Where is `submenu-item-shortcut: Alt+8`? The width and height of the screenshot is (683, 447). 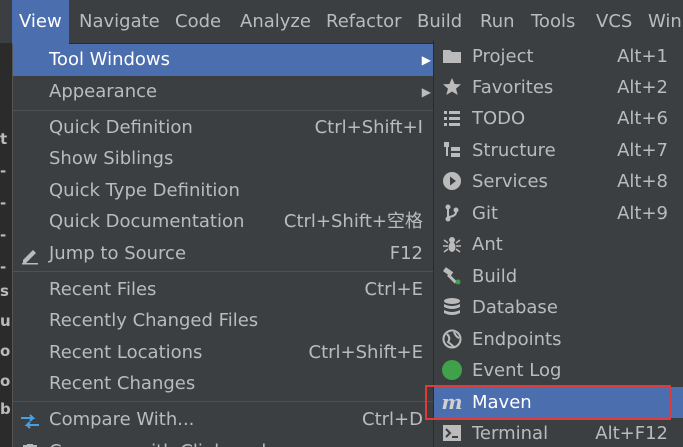
submenu-item-shortcut: Alt+8 is located at coordinates (642, 181).